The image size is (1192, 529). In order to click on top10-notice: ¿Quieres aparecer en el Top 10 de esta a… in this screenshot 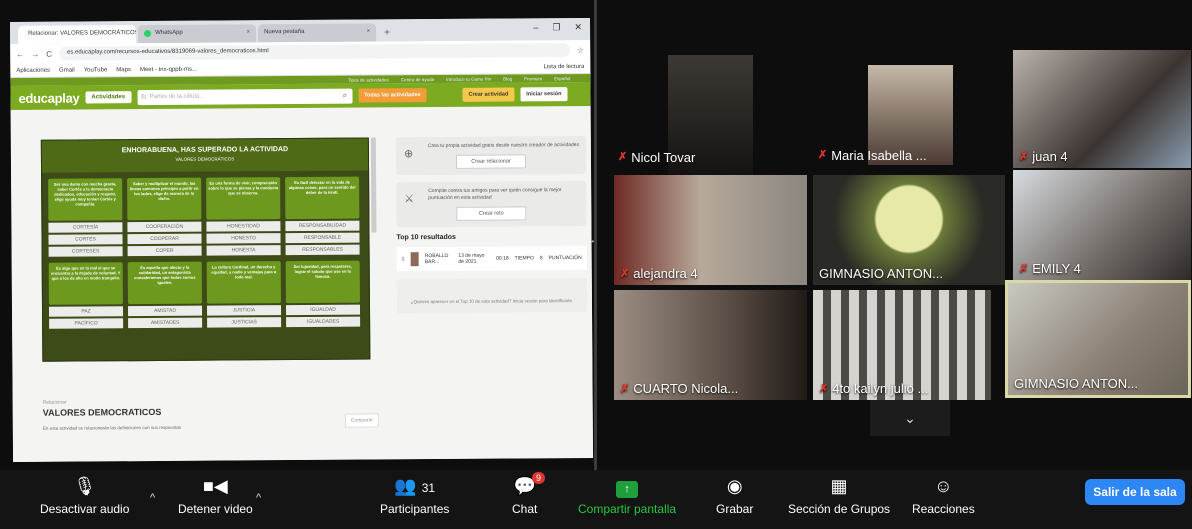, I will do `click(492, 295)`.